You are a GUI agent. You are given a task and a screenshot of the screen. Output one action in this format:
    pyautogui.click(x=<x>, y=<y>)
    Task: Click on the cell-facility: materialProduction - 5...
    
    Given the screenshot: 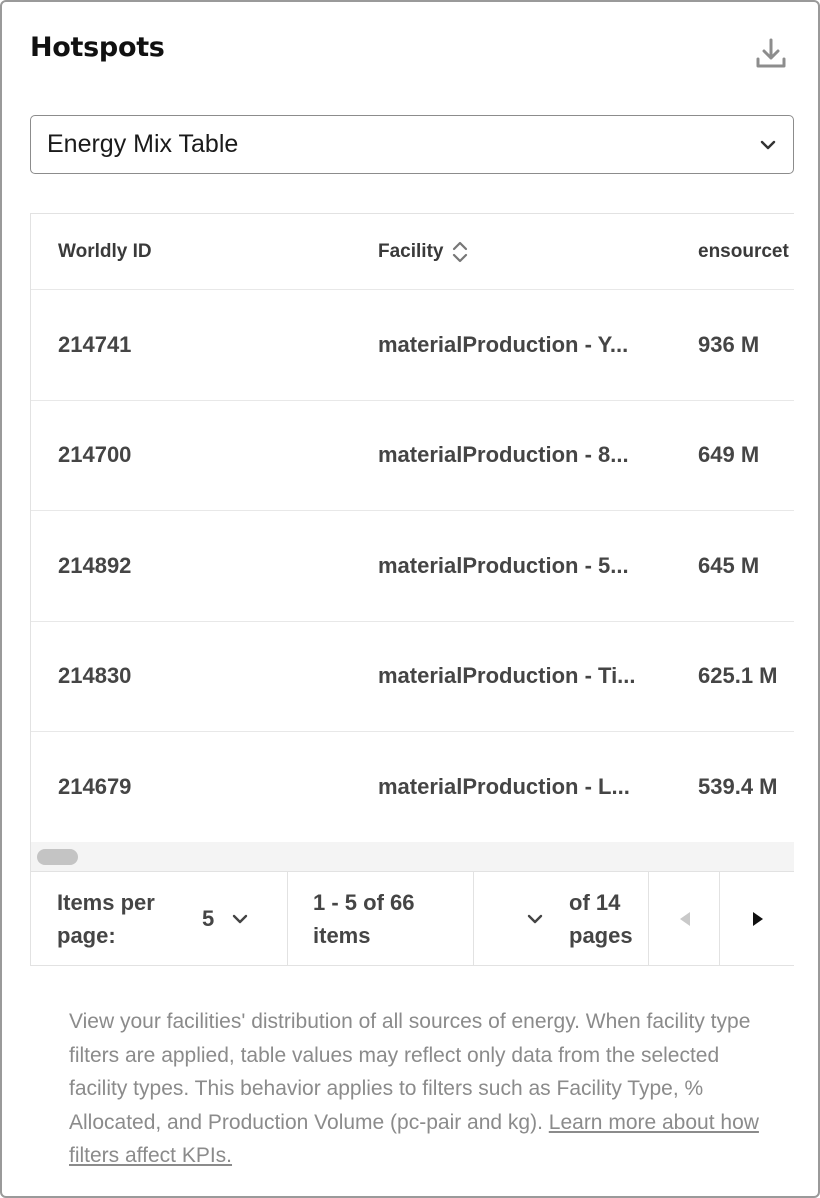 What is the action you would take?
    pyautogui.click(x=503, y=565)
    